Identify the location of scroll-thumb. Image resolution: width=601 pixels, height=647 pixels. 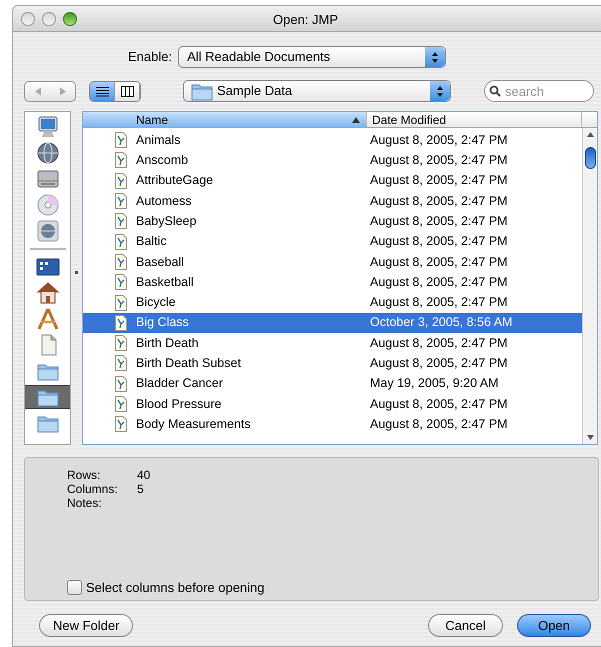
(590, 158).